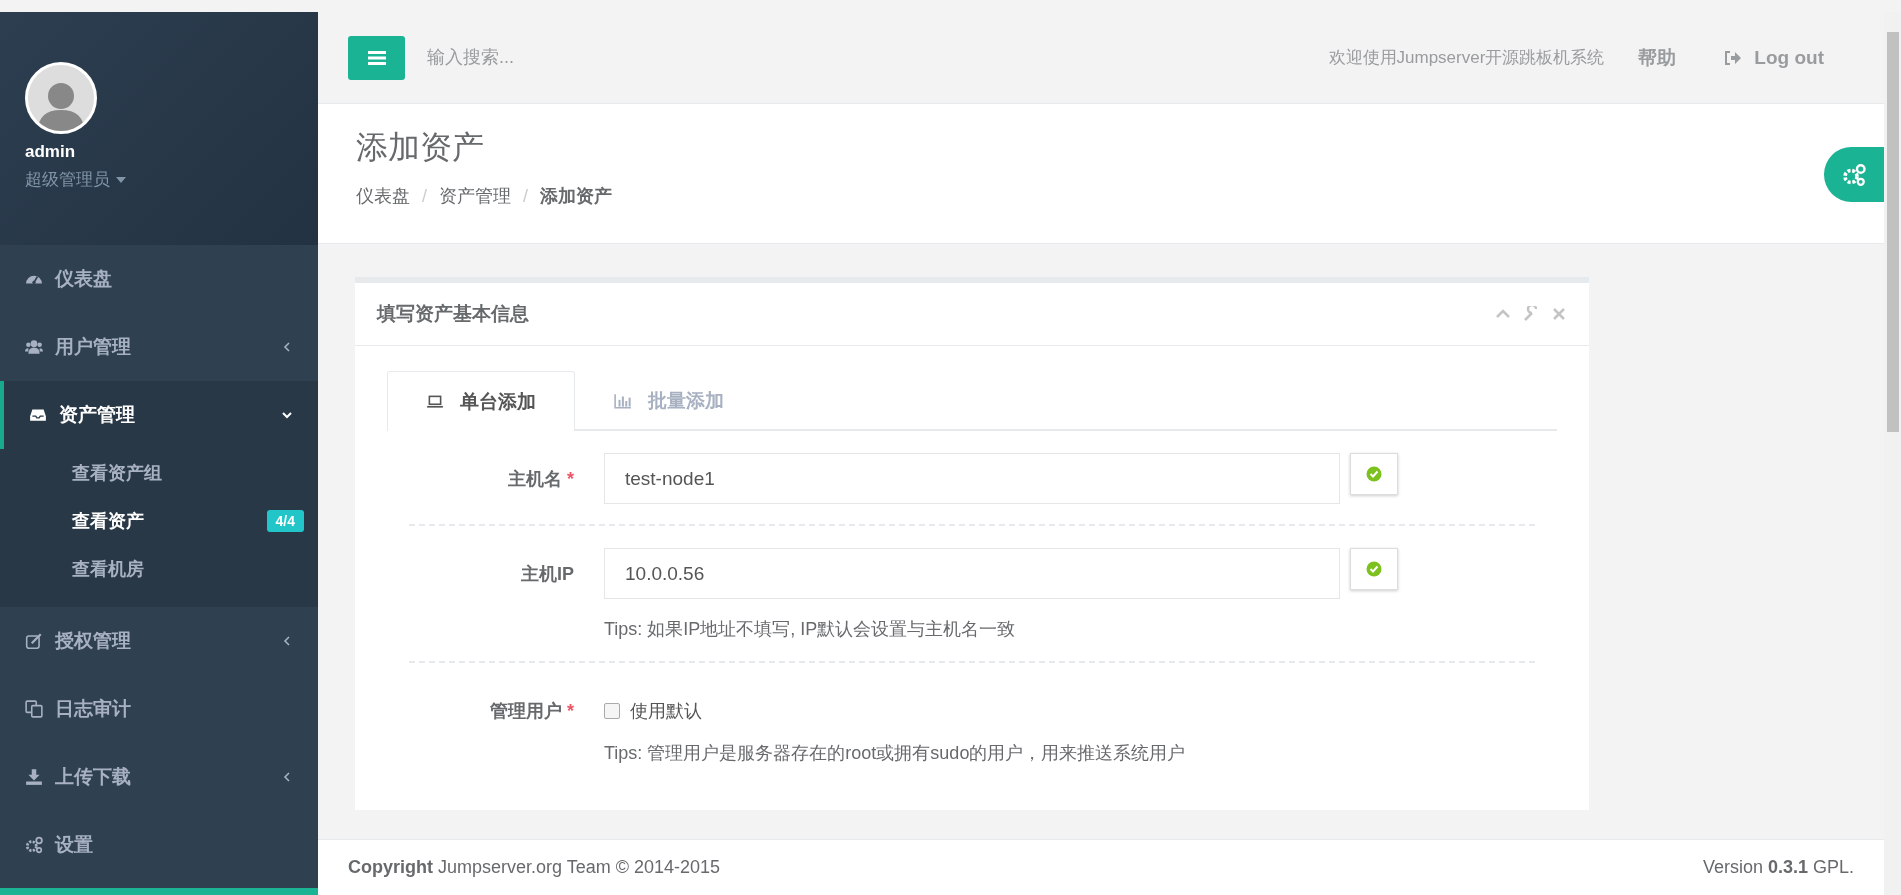 This screenshot has width=1901, height=895. What do you see at coordinates (159, 641) in the screenshot?
I see `sidebar-item: 授权管理` at bounding box center [159, 641].